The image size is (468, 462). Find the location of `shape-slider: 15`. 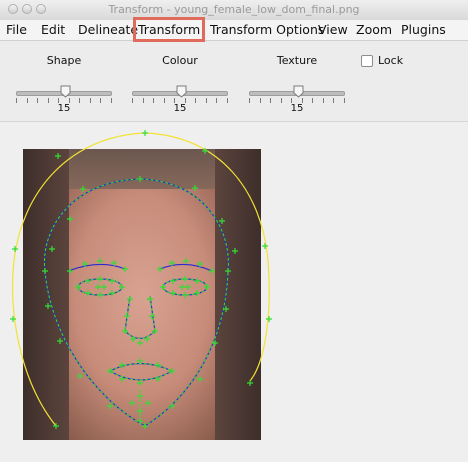

shape-slider: 15 is located at coordinates (64, 100).